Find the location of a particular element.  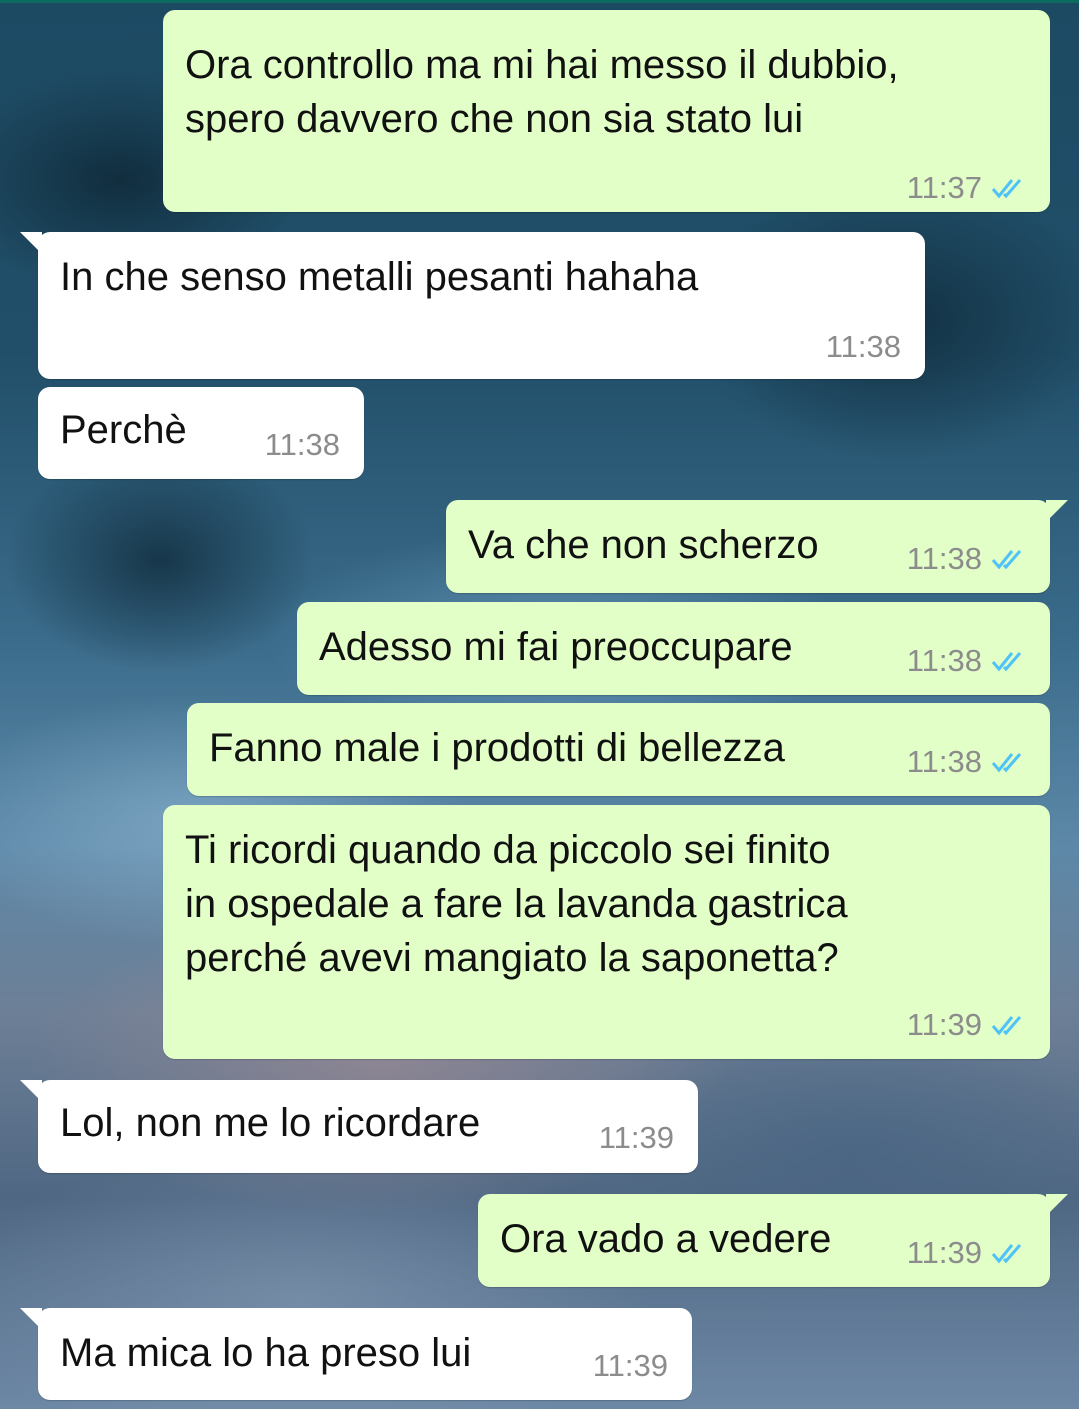

message-bubble-incoming: Lol, non me lo ricordare 11:39 is located at coordinates (359, 1126).